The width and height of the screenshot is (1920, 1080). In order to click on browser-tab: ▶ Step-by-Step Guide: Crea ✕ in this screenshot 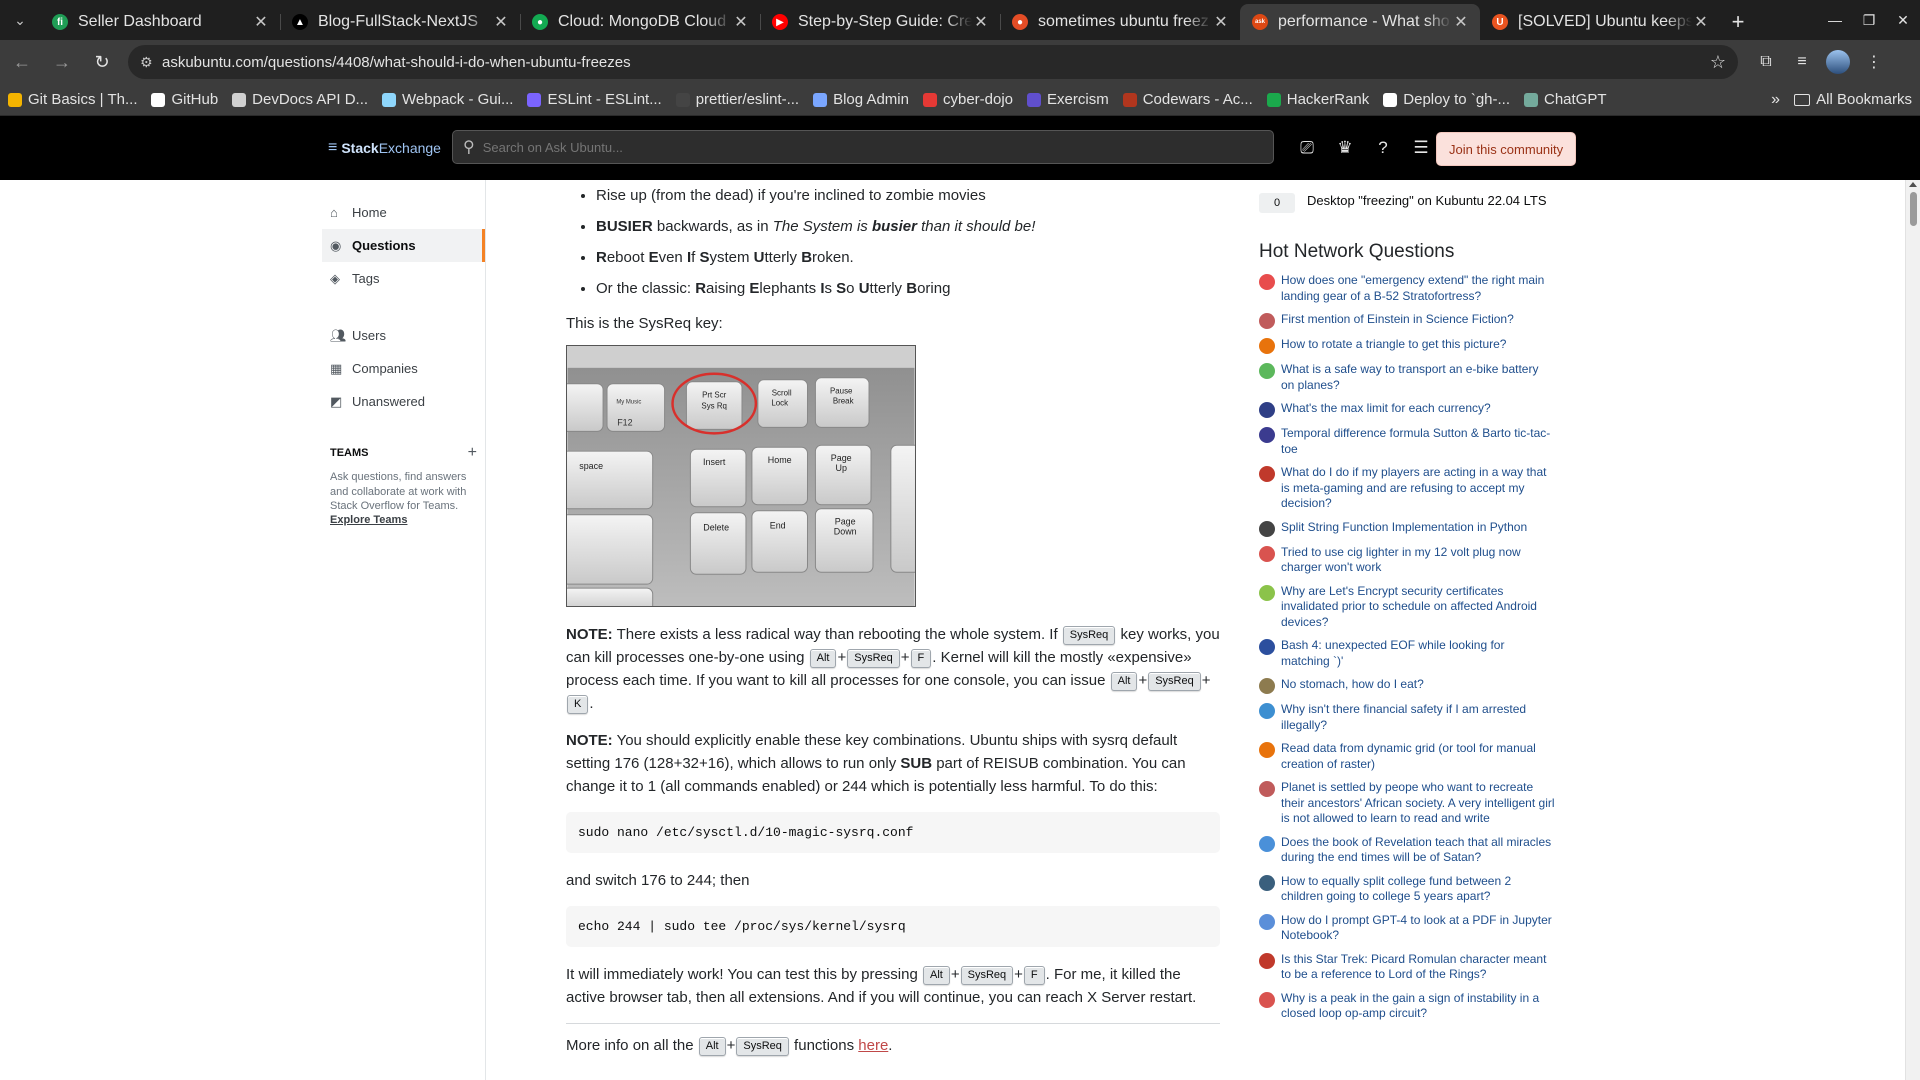, I will do `click(880, 22)`.